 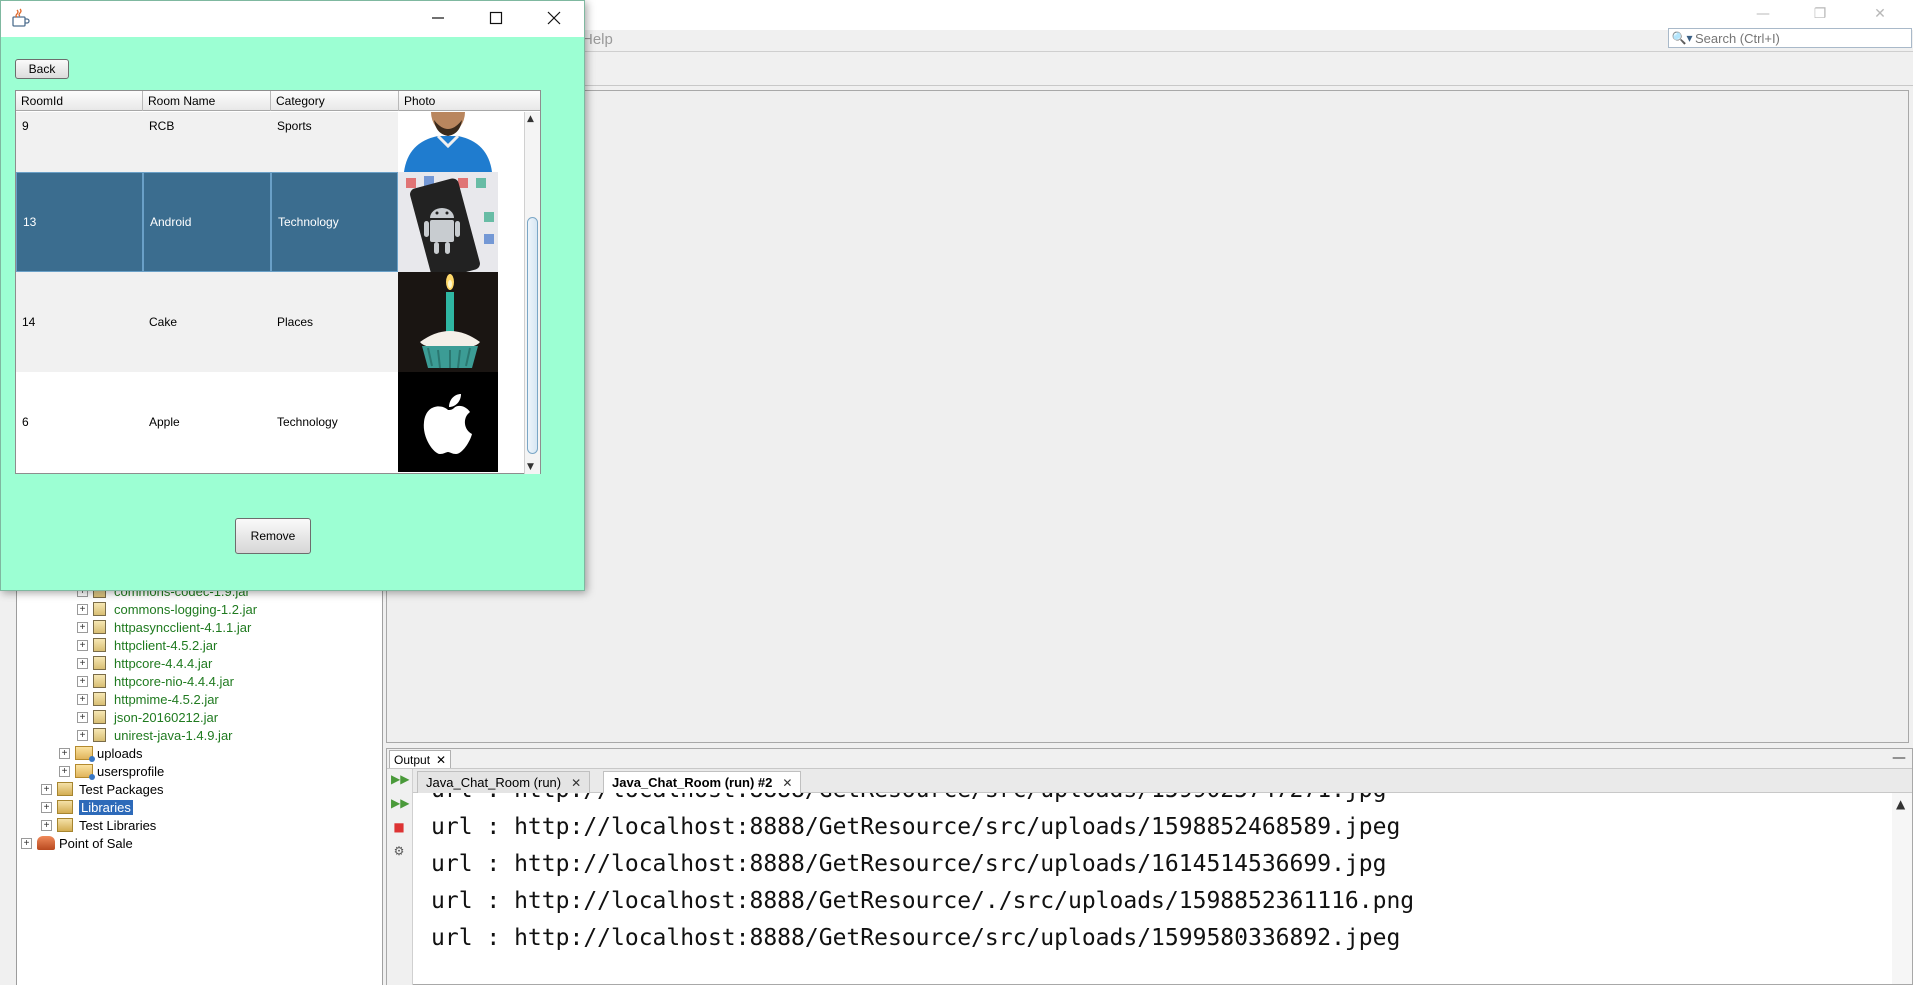 I want to click on tree-item-jar: + httpclient-4.5.2.jar, so click(x=147, y=645).